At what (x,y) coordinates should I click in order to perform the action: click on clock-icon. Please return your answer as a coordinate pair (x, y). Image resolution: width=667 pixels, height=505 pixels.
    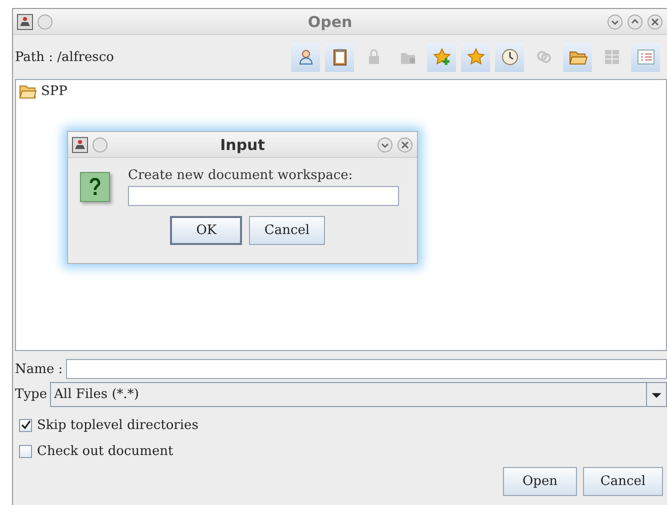
    Looking at the image, I should click on (510, 57).